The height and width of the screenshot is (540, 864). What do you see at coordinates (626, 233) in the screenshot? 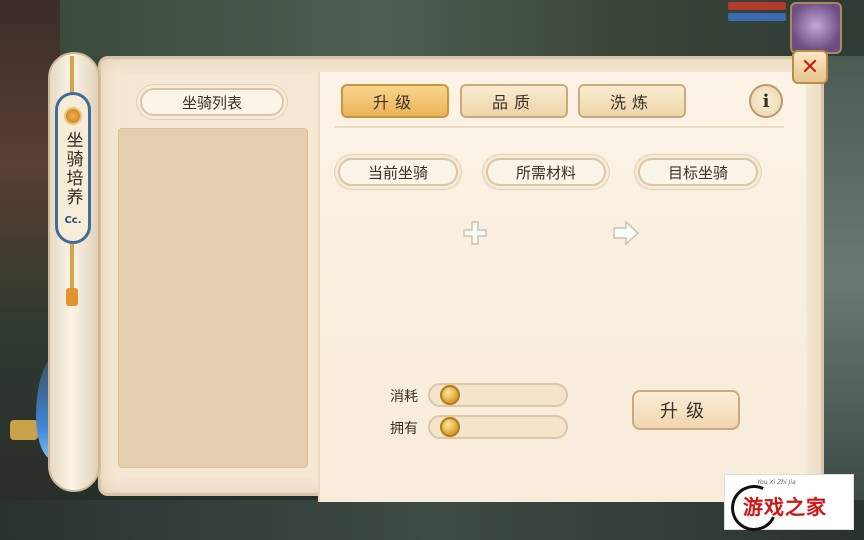
I see `arrow-right-icon` at bounding box center [626, 233].